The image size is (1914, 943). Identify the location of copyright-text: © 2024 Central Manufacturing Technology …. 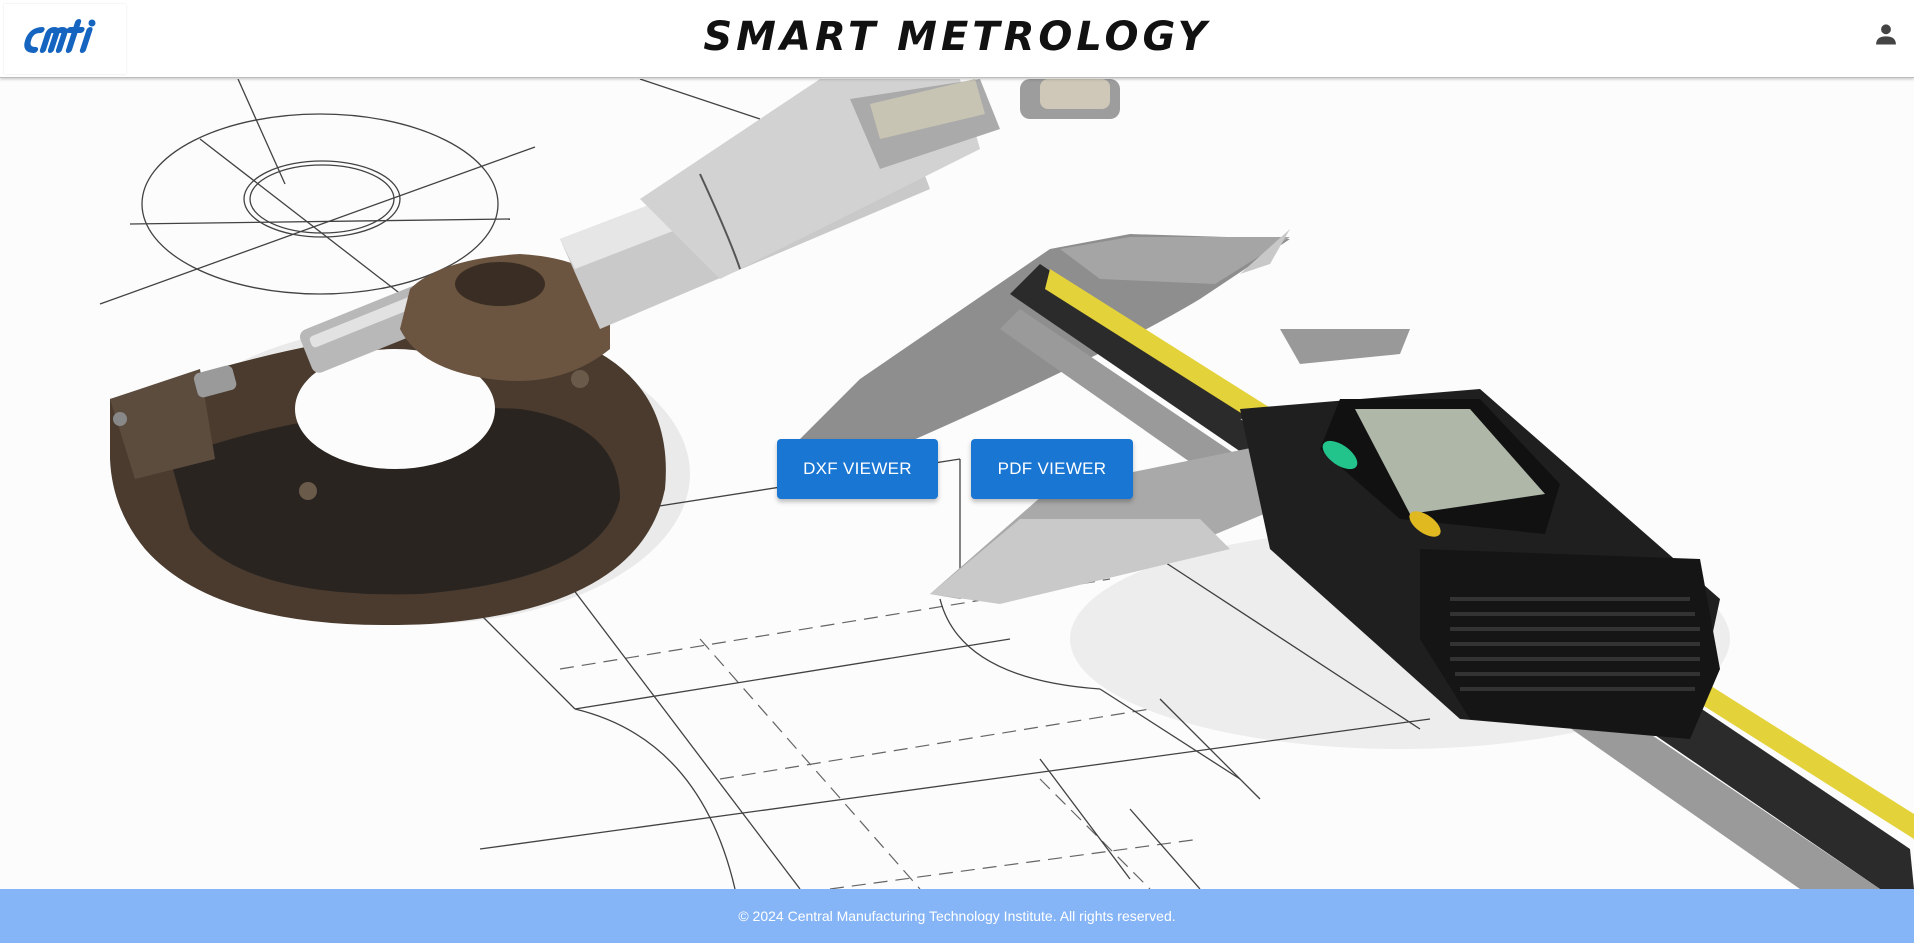
(957, 916).